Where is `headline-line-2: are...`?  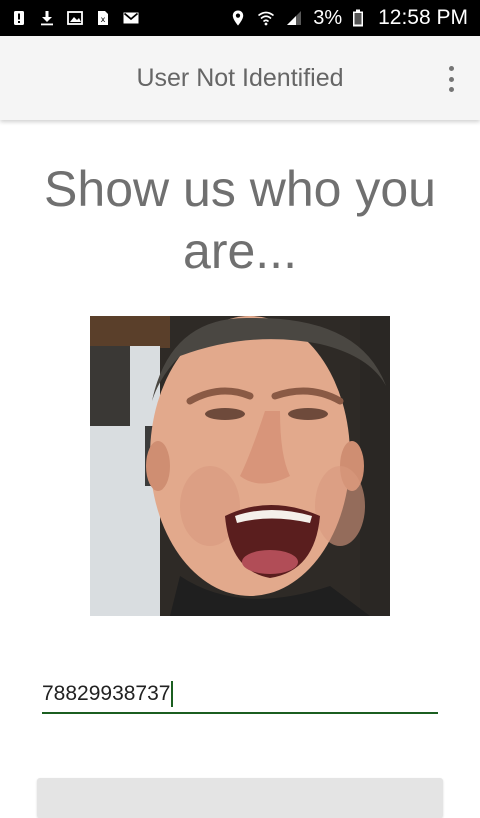 headline-line-2: are... is located at coordinates (240, 251).